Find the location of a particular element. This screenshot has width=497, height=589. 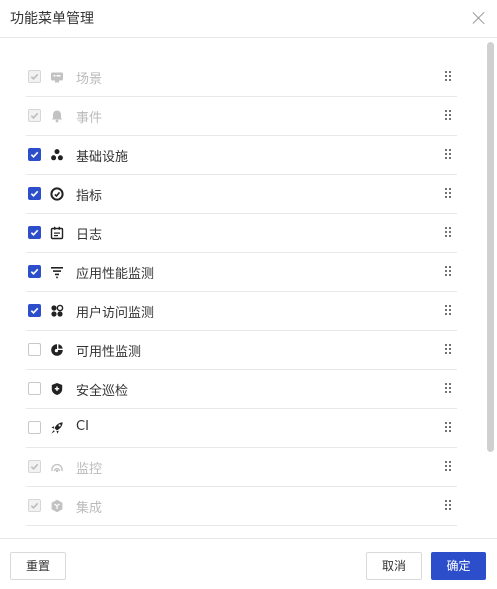

log-icon is located at coordinates (57, 233).